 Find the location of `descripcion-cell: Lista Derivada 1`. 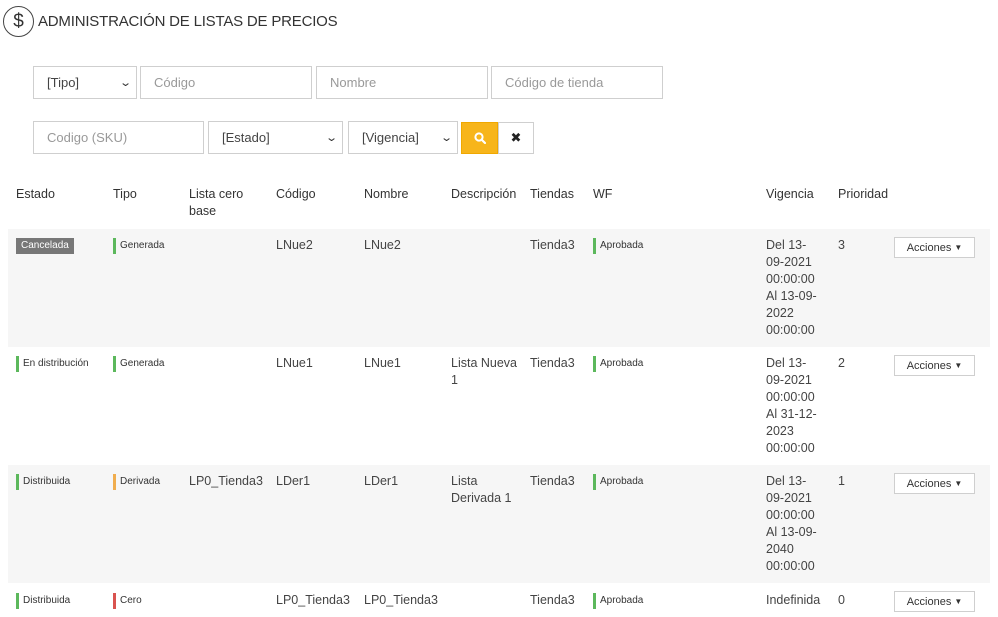

descripcion-cell: Lista Derivada 1 is located at coordinates (481, 489).